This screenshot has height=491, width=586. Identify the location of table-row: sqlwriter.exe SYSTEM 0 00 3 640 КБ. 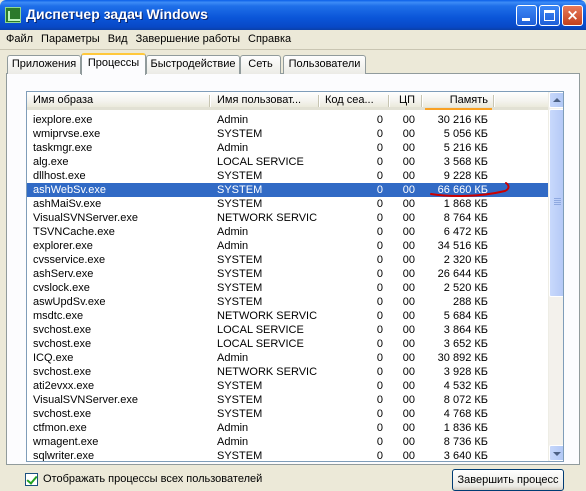
(287, 455).